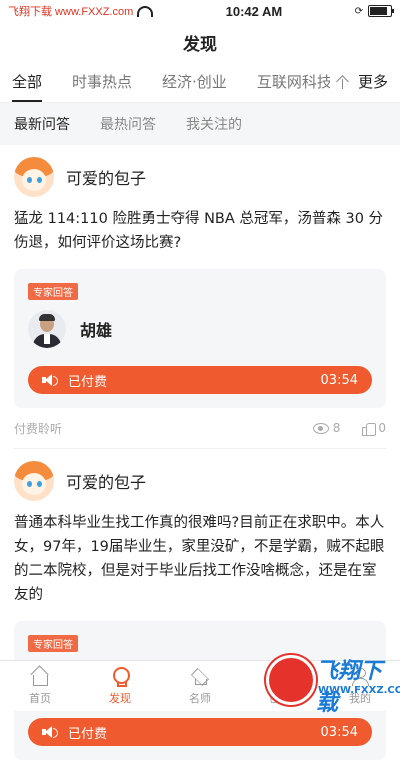  I want to click on tabbar-label: 发现, so click(120, 698).